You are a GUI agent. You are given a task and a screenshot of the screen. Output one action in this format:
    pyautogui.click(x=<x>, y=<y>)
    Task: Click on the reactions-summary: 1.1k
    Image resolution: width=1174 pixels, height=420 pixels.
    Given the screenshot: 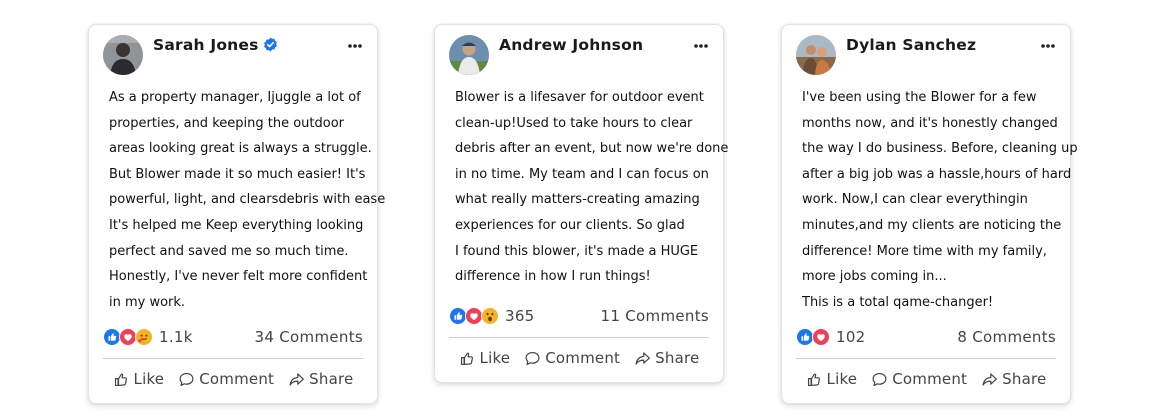 What is the action you would take?
    pyautogui.click(x=148, y=337)
    